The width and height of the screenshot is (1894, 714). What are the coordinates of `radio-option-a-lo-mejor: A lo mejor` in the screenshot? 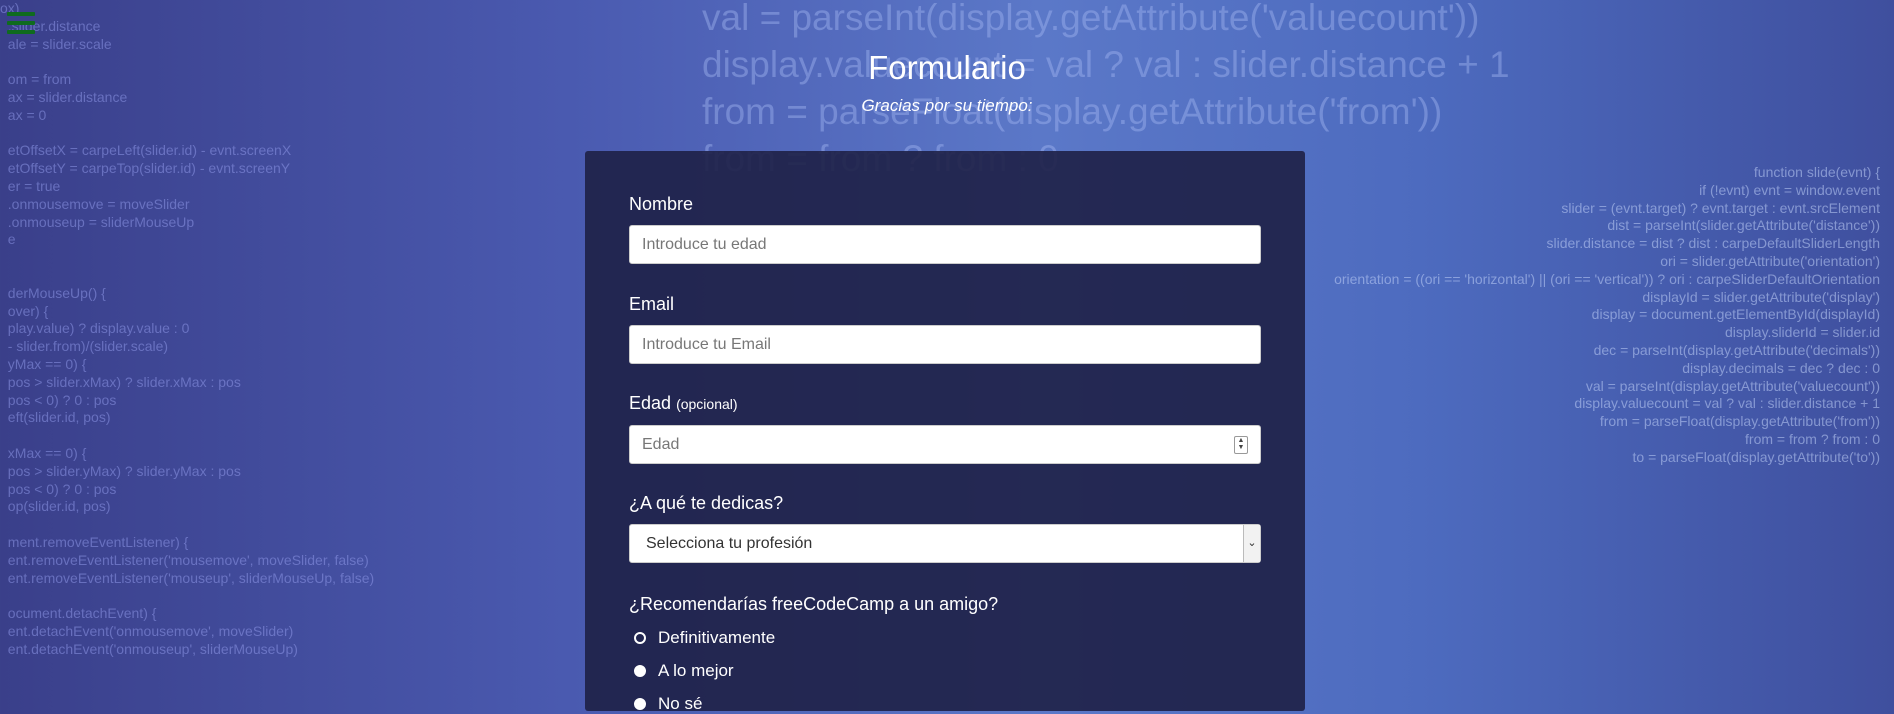 It's located at (945, 671).